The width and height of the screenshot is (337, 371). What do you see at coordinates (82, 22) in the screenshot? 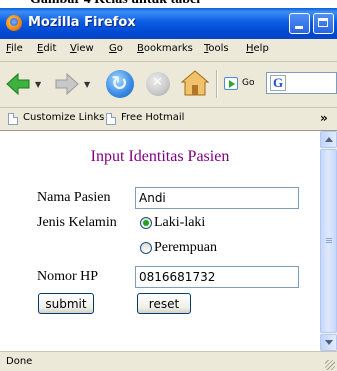
I see `window-title: Mozilla Firefox` at bounding box center [82, 22].